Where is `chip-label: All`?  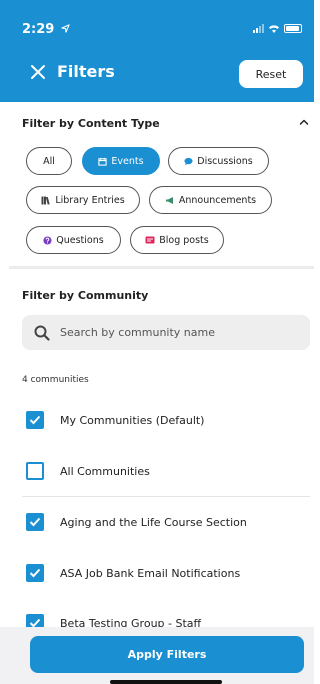
chip-label: All is located at coordinates (49, 161).